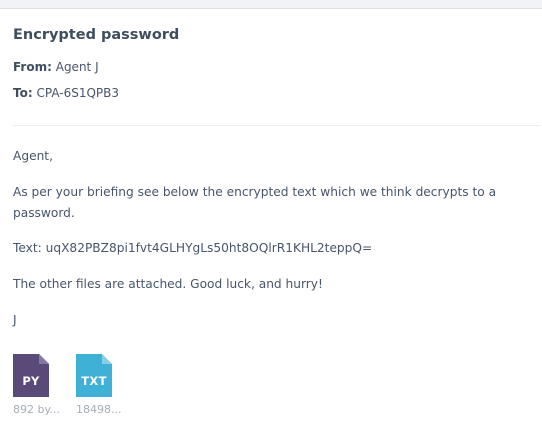 The image size is (542, 444). I want to click on to-label: To:, so click(23, 93).